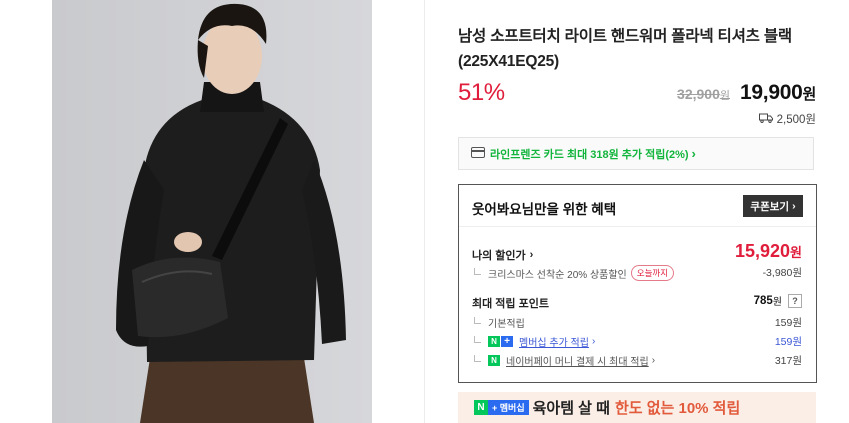 The image size is (849, 423). I want to click on divider-line, so click(424, 211).